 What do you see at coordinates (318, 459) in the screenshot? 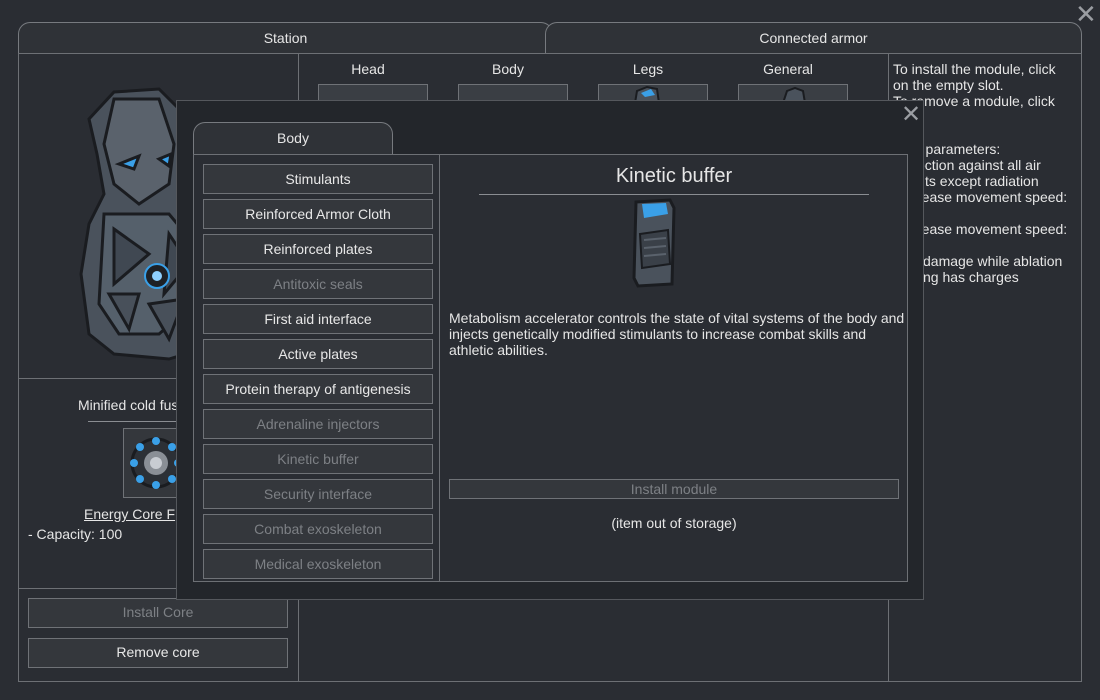
I see `module-button-kinetic-buffer: Kinetic buffer` at bounding box center [318, 459].